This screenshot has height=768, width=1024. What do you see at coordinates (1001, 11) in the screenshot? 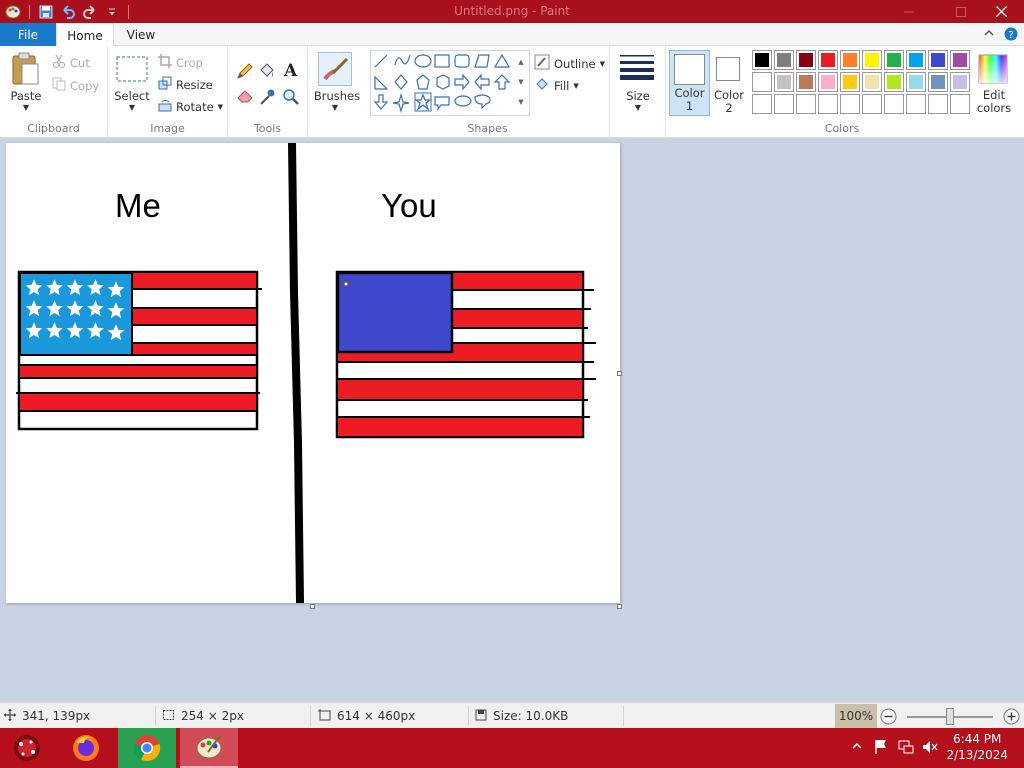
I see `close-button` at bounding box center [1001, 11].